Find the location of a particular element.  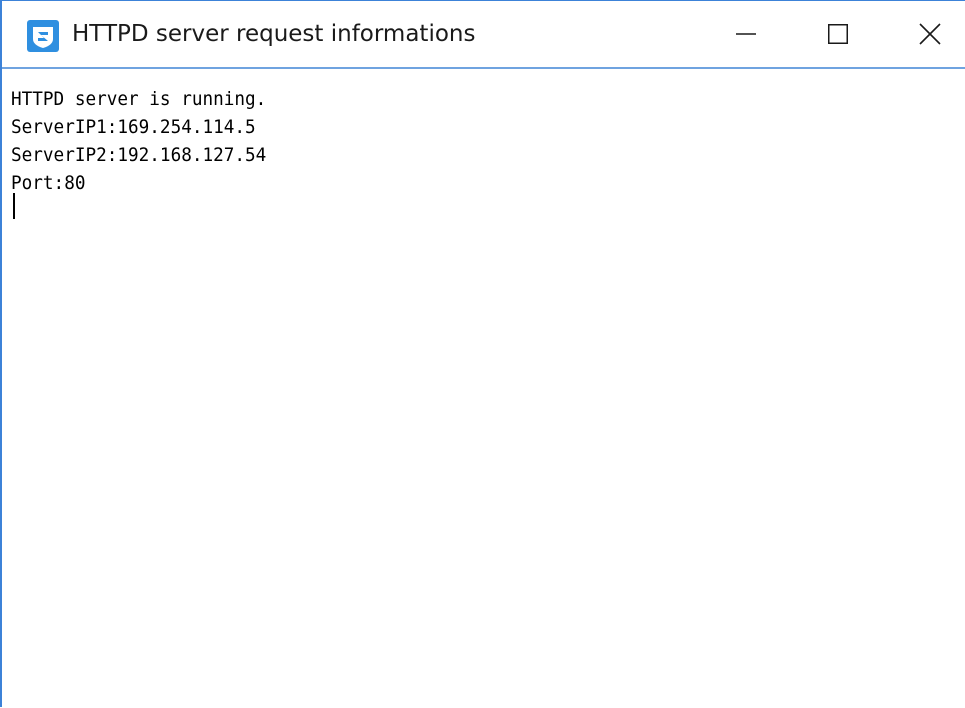

app-logo-icon is located at coordinates (43, 36).